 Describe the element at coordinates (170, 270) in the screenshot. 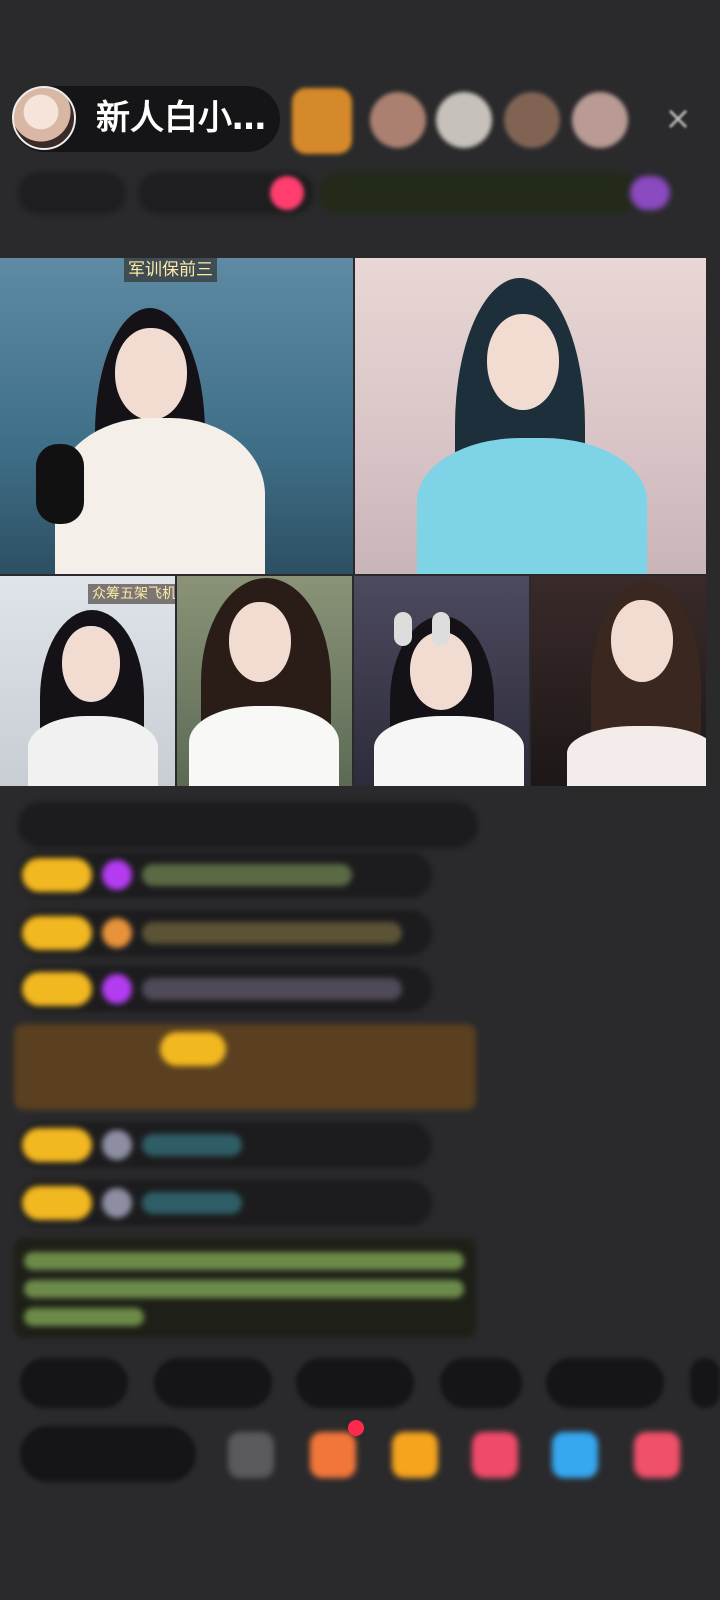

I see `tile-label: 军训保前三` at that location.